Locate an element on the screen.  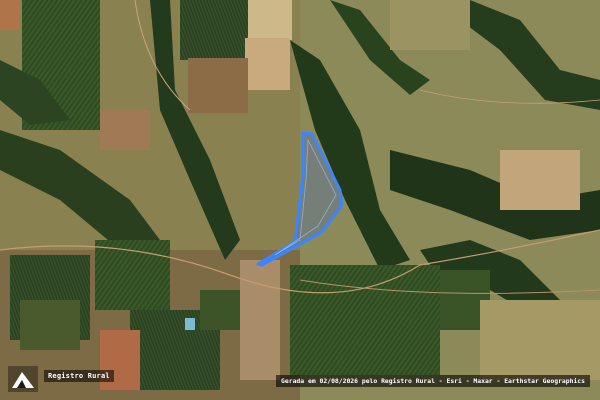
water-pond is located at coordinates (190, 324).